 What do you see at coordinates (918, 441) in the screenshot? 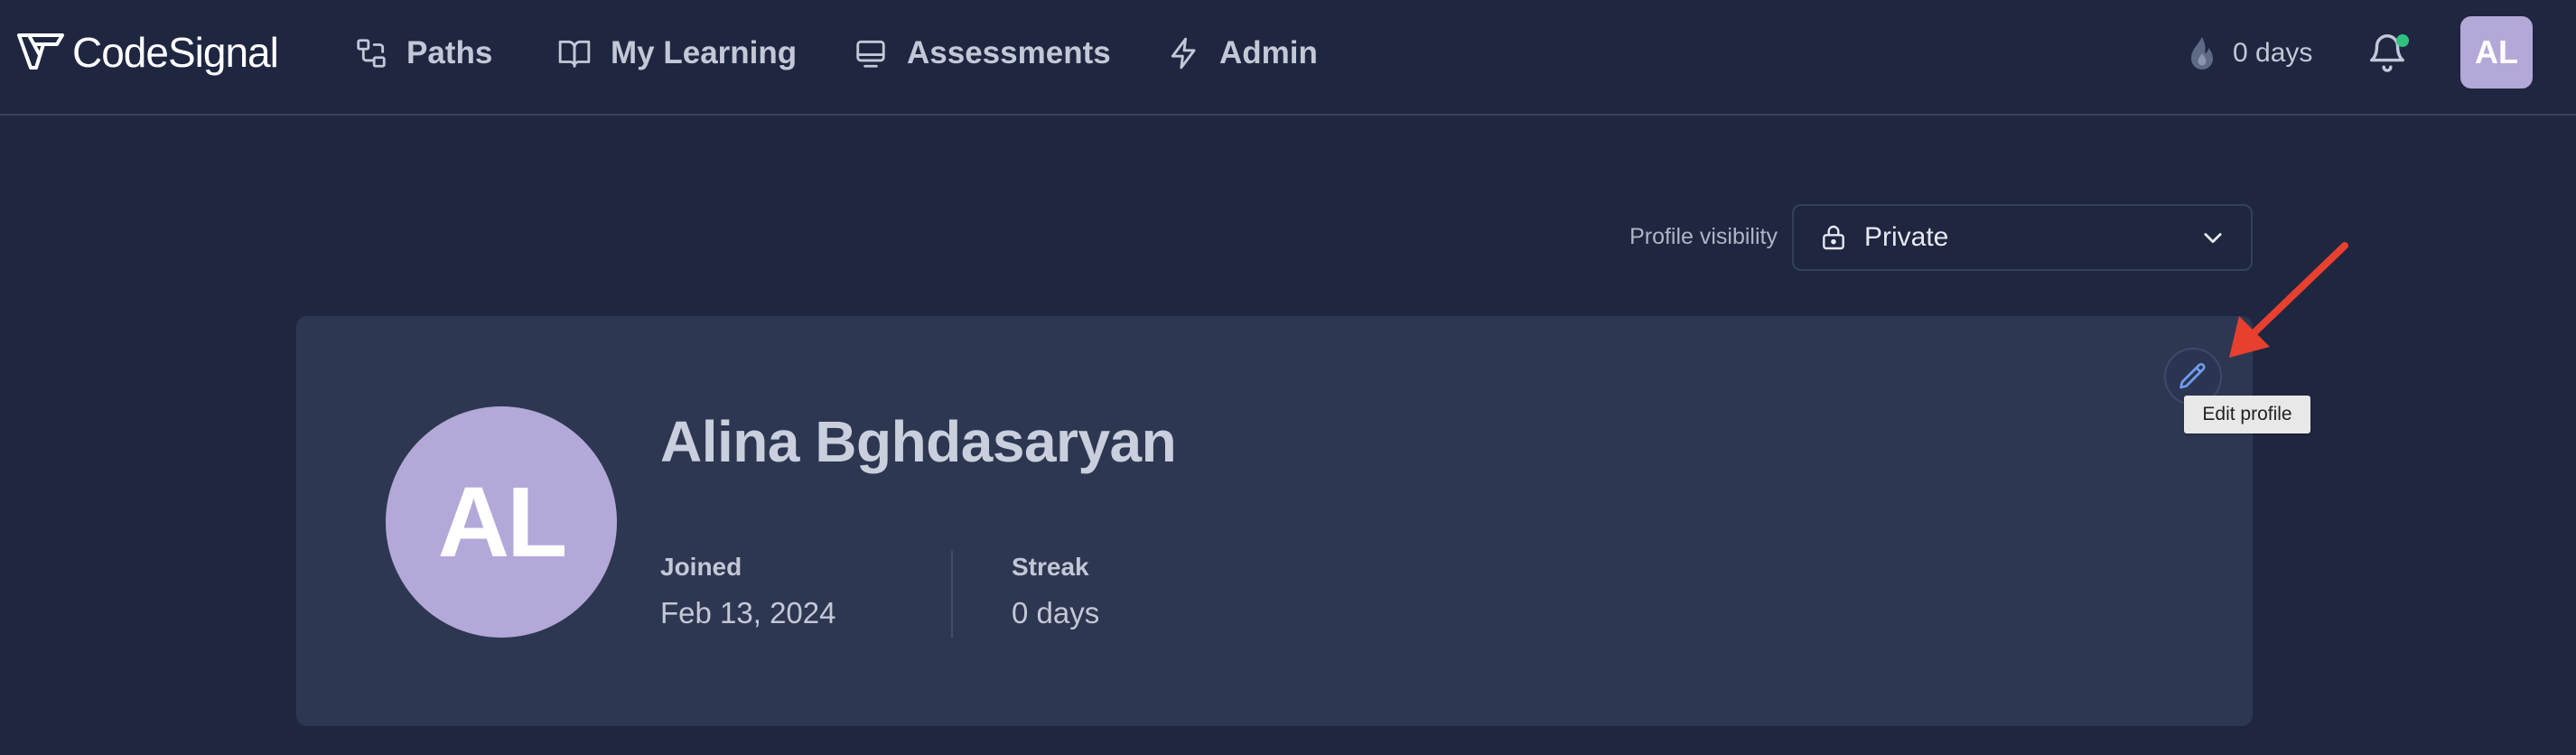
I see `profile-name: Alina Bghdasaryan` at bounding box center [918, 441].